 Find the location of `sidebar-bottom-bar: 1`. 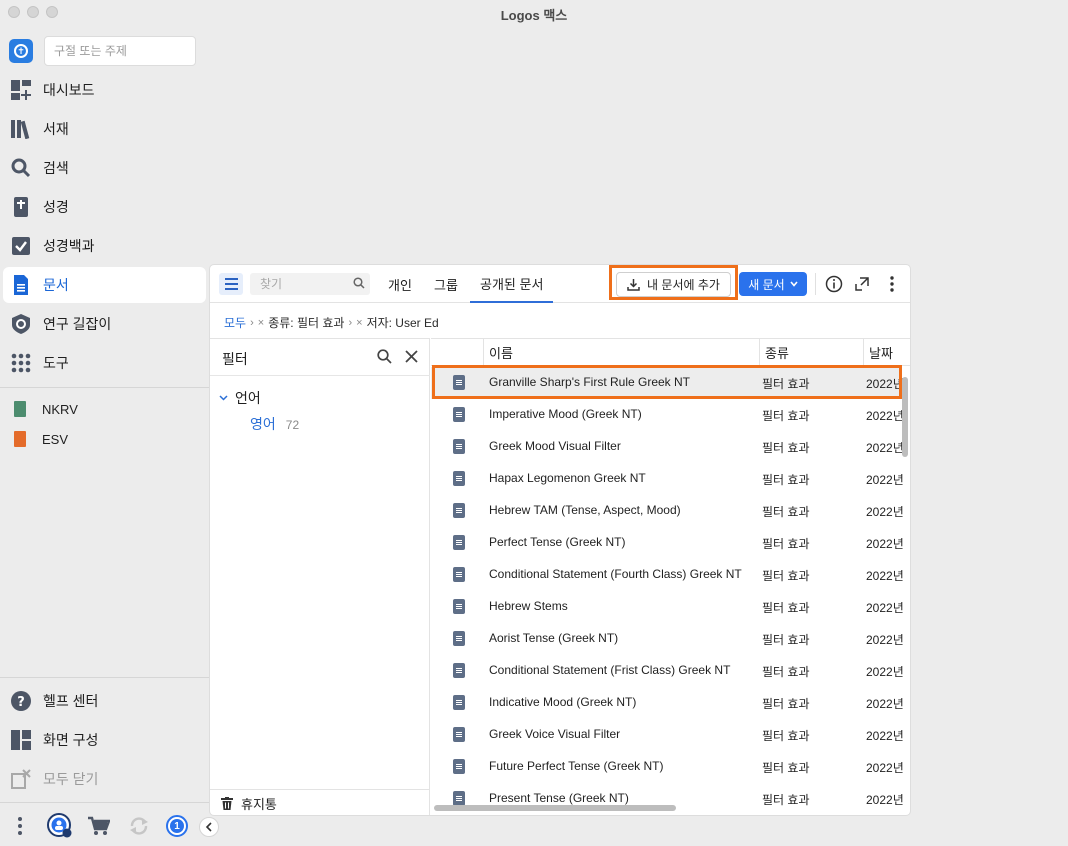

sidebar-bottom-bar: 1 is located at coordinates (109, 825).